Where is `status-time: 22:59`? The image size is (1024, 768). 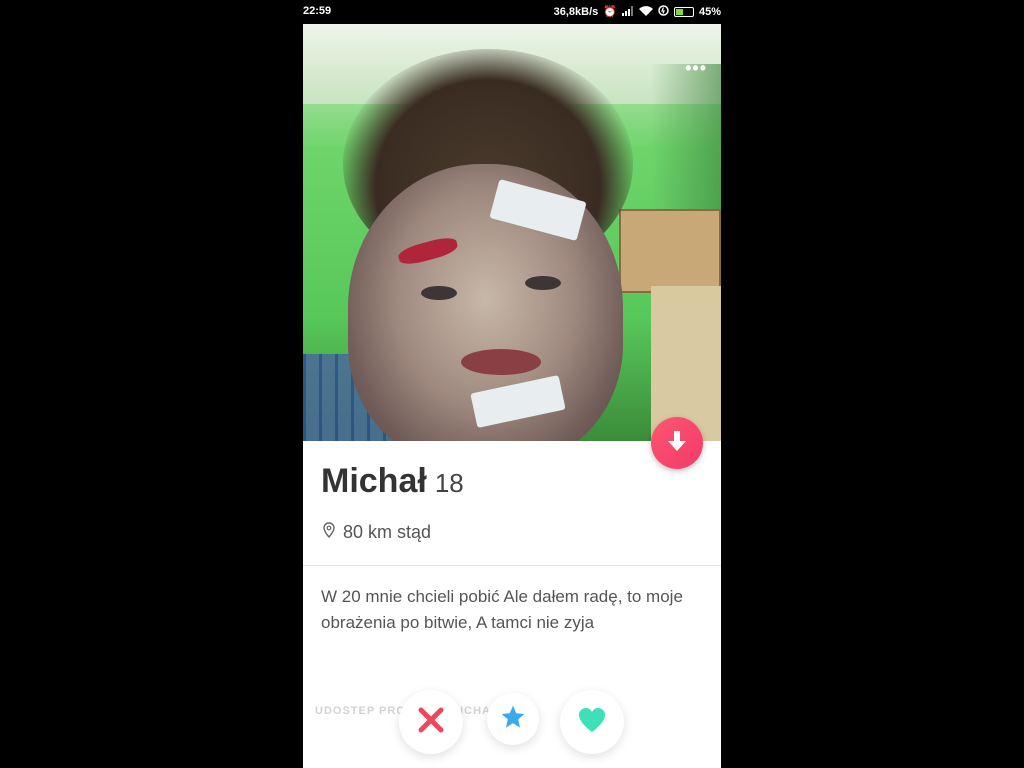 status-time: 22:59 is located at coordinates (317, 11).